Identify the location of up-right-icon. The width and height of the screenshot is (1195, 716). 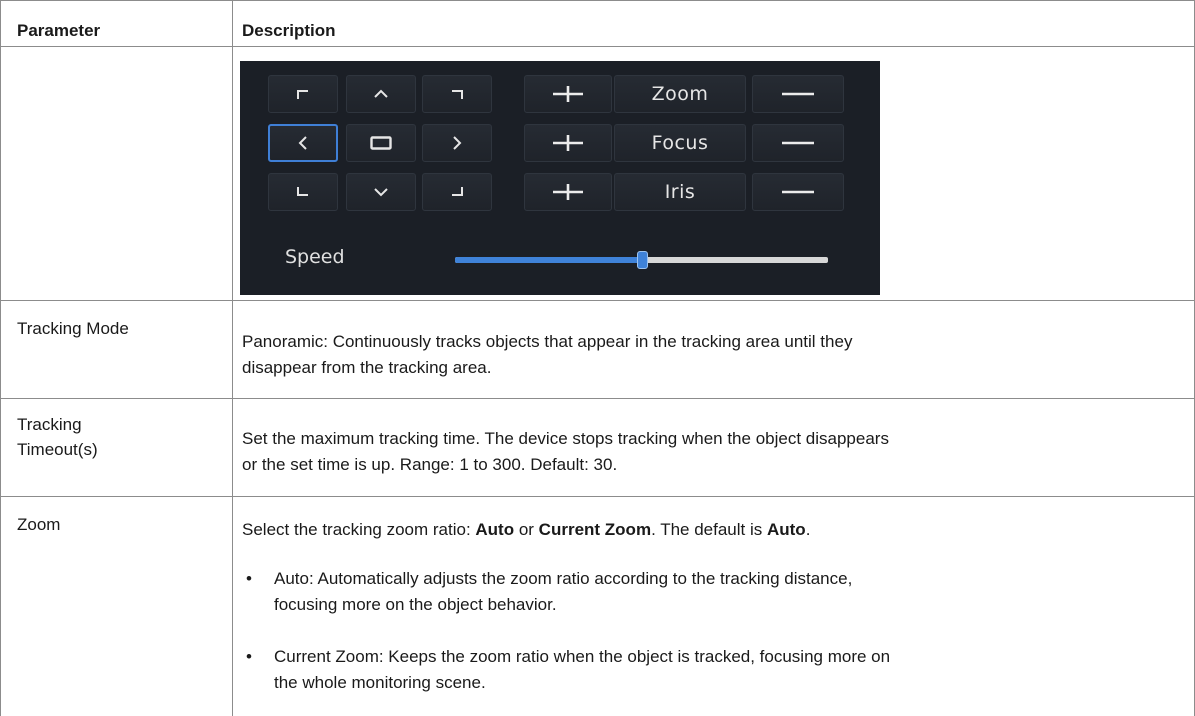
(457, 94).